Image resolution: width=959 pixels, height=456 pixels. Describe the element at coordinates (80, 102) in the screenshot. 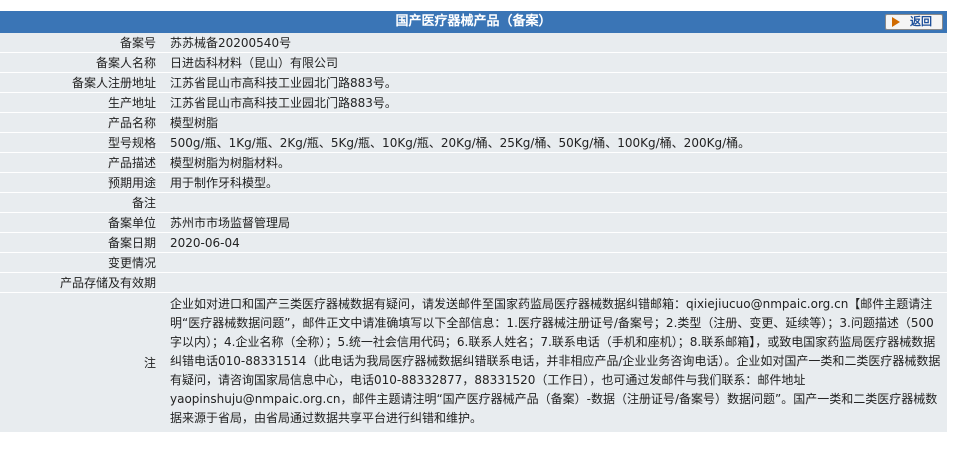

I see `row-label: 生产地址` at that location.